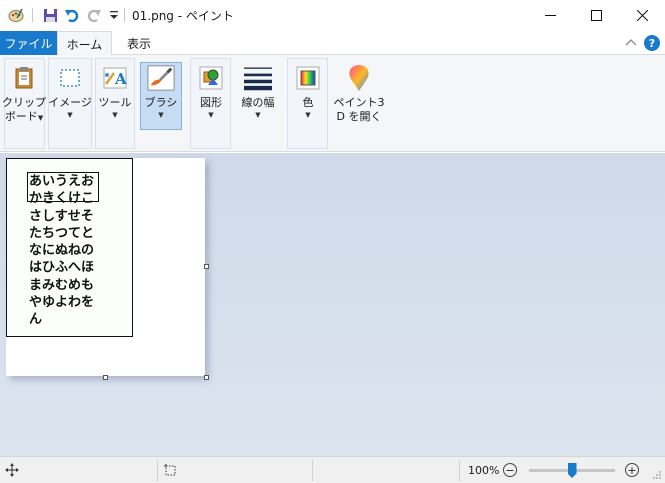 The image size is (665, 483). I want to click on title-bar: 01.png - ペイント, so click(332, 15).